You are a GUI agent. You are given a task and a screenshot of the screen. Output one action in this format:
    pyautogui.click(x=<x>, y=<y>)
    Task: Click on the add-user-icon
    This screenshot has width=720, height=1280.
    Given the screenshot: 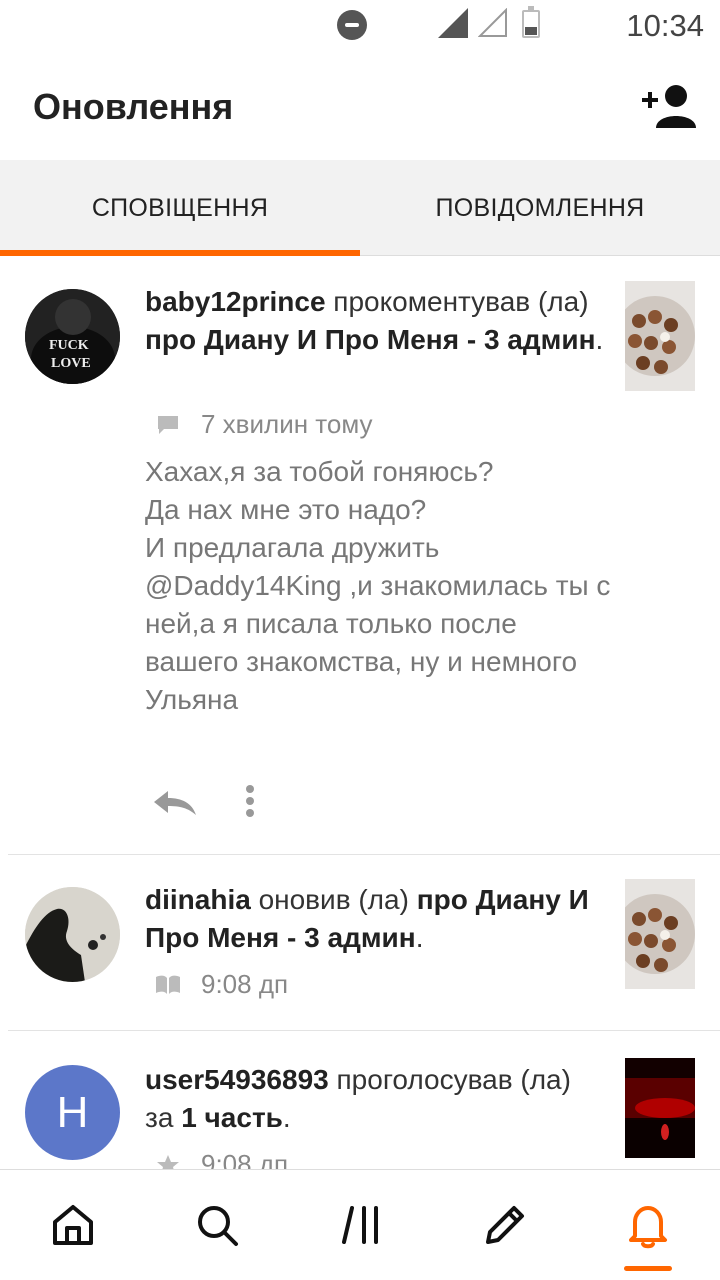 What is the action you would take?
    pyautogui.click(x=668, y=105)
    